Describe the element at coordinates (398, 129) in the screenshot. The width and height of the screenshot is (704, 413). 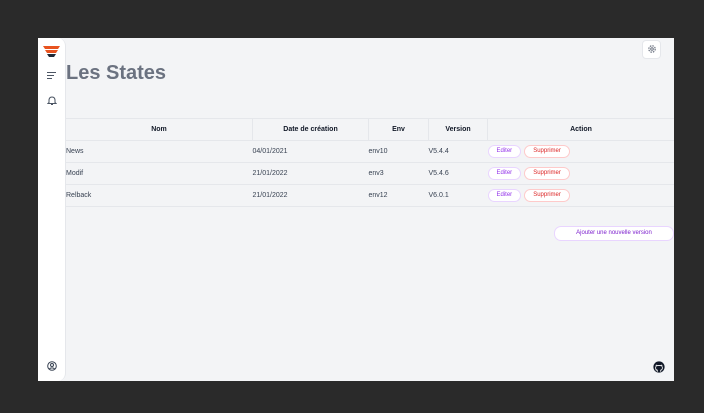
I see `header-env: Env` at that location.